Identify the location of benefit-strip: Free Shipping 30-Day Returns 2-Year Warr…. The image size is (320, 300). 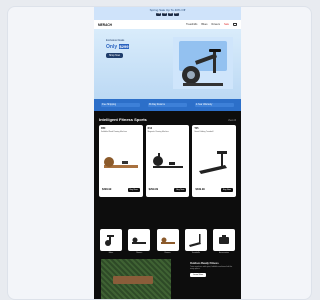
(167, 105).